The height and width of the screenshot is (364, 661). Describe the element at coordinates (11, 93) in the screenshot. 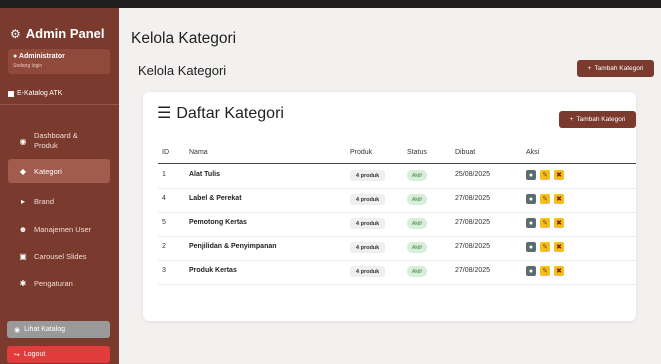

I see `store-icon` at that location.